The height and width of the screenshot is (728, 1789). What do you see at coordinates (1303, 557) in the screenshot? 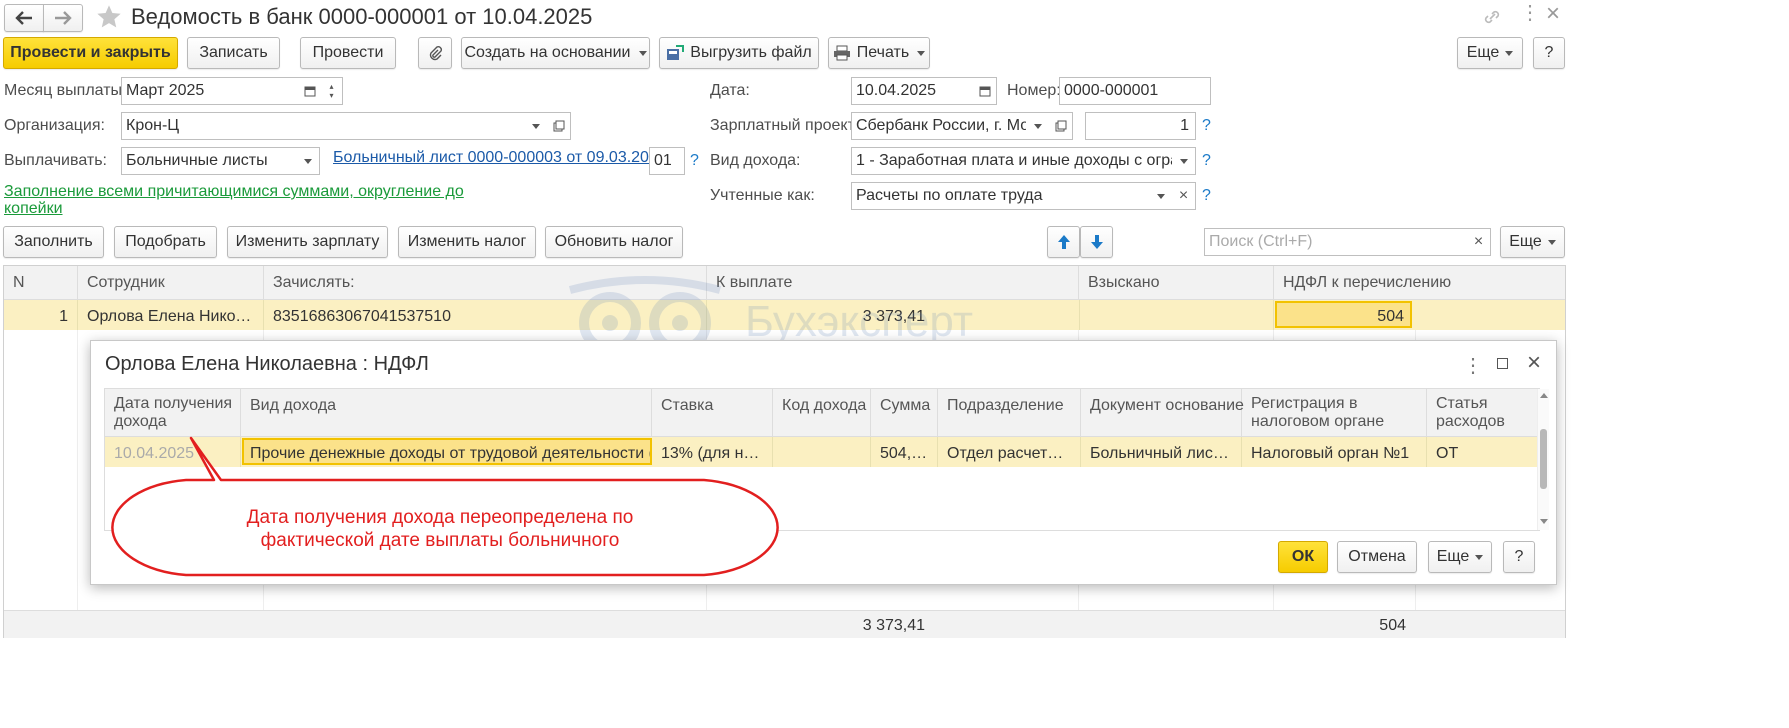
I see `ok-button: ОК` at bounding box center [1303, 557].